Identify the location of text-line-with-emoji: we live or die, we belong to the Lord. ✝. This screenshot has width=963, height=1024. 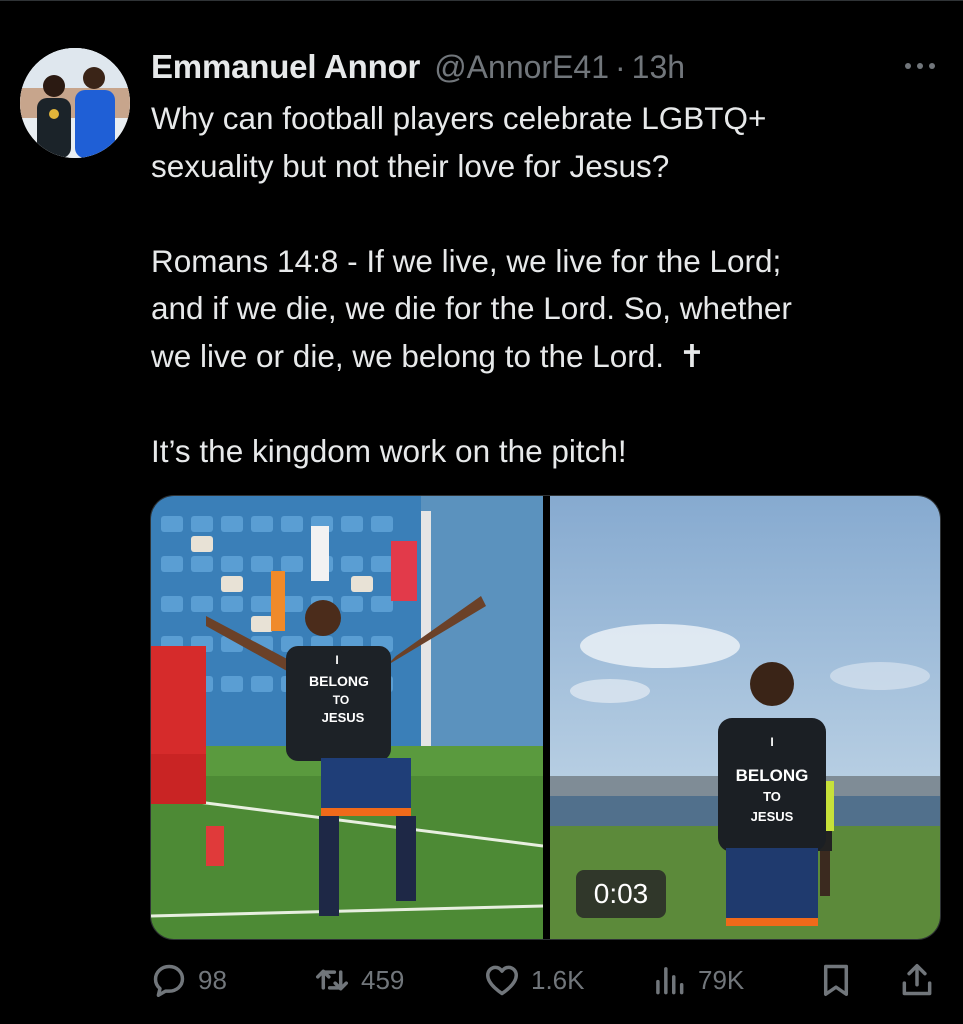
(541, 357).